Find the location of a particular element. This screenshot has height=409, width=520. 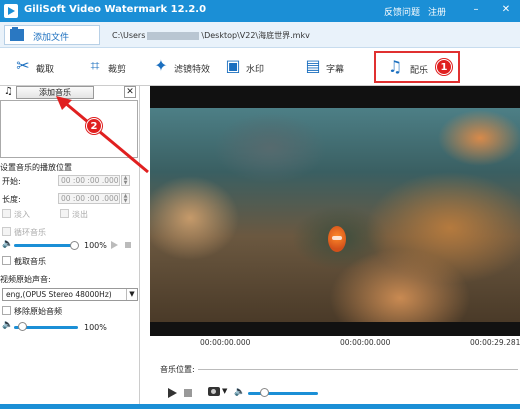

preview-volume-slider is located at coordinates (283, 393).